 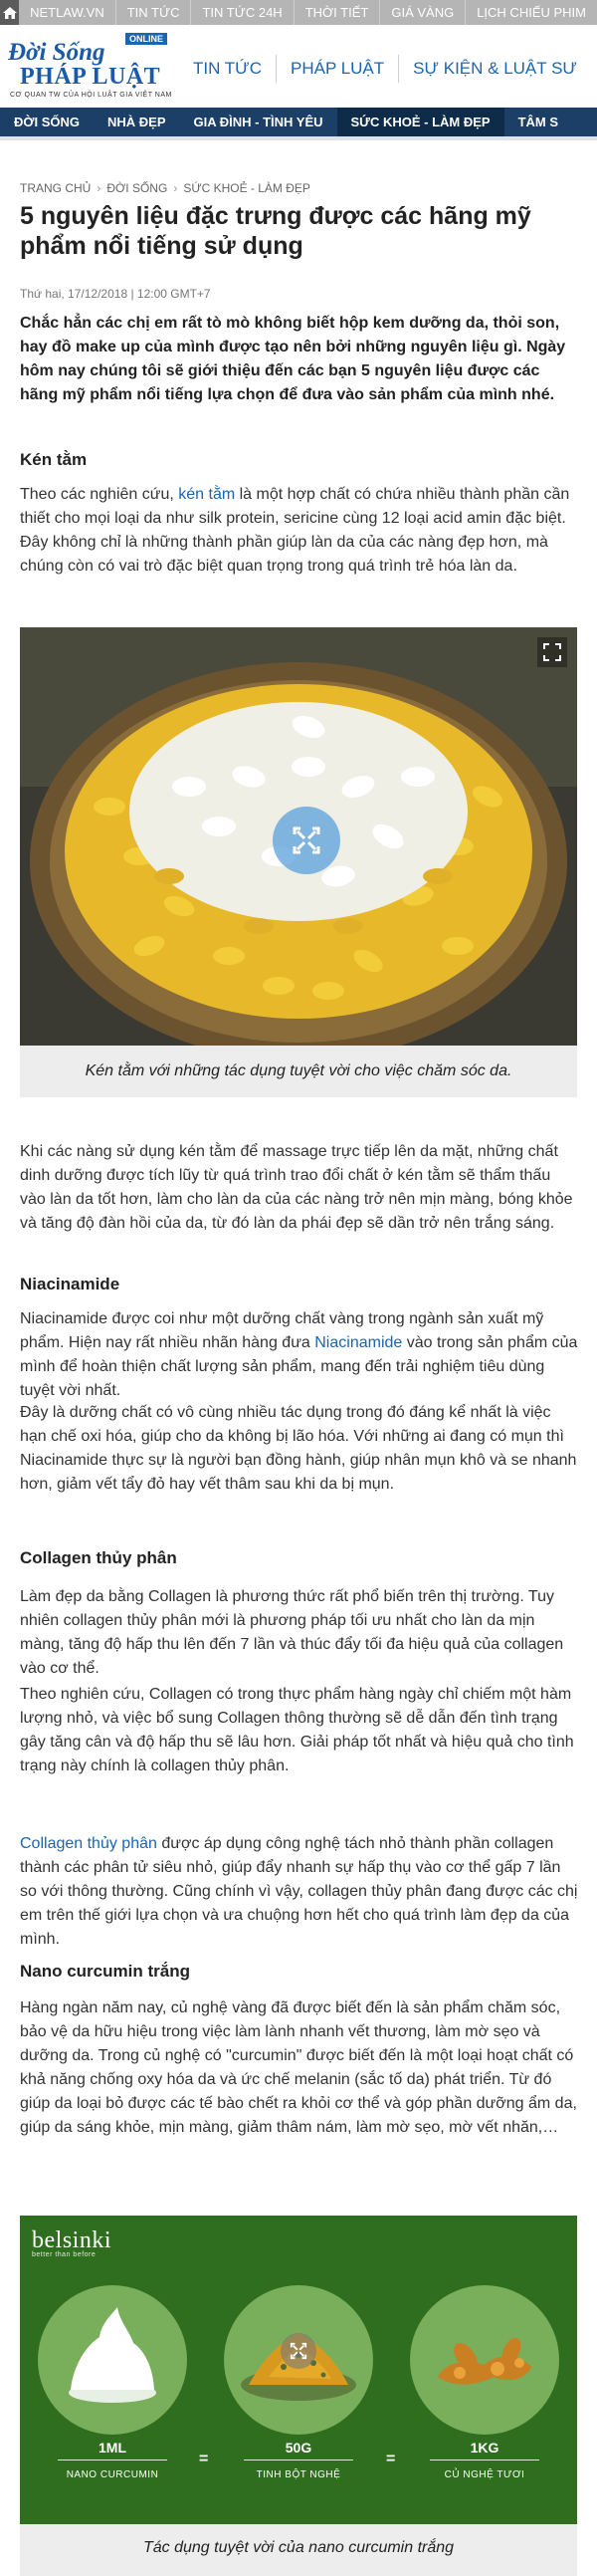 I want to click on catnav-doi-song: ĐỜI SỐNG, so click(x=47, y=122).